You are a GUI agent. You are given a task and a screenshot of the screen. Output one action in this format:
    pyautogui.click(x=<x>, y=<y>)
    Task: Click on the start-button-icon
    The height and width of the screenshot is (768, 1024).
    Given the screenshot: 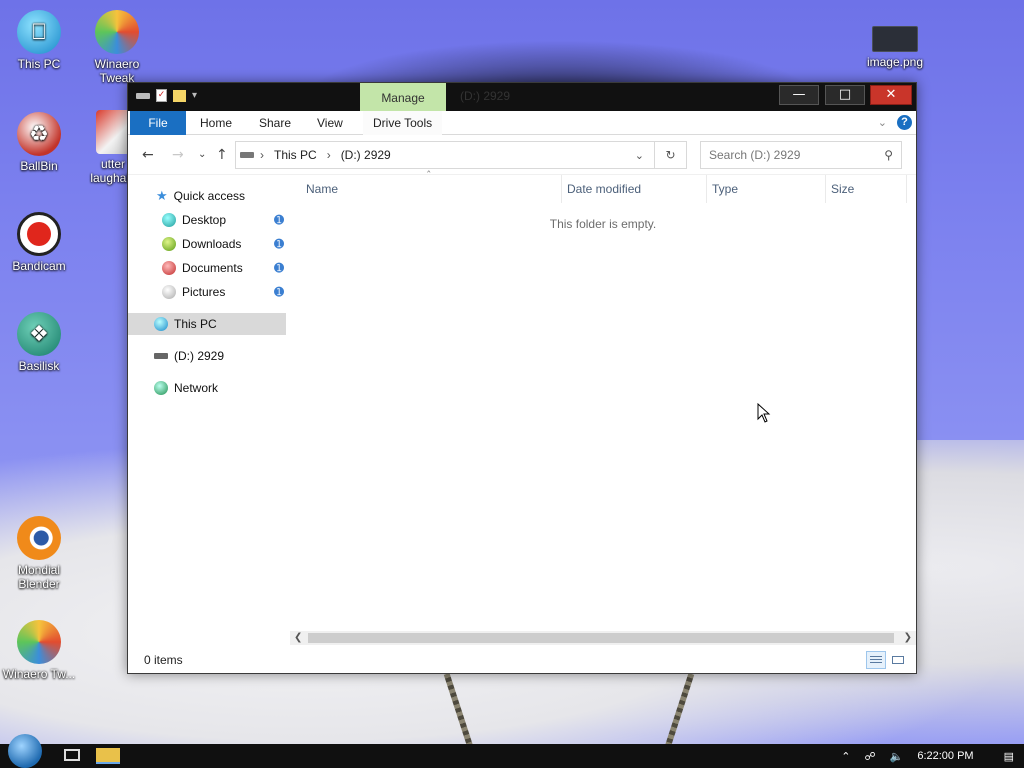 What is the action you would take?
    pyautogui.click(x=25, y=751)
    